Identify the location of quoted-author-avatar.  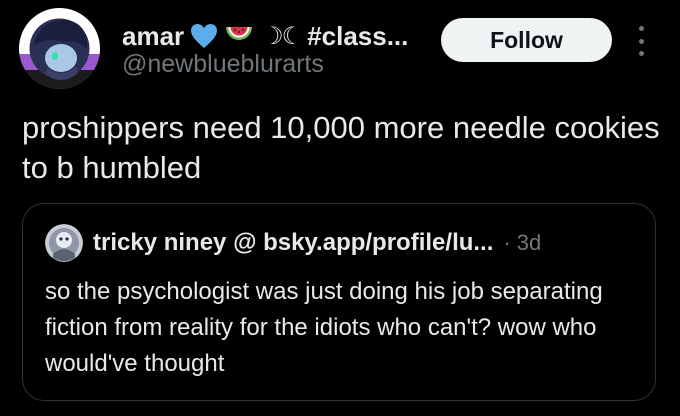
(64, 243).